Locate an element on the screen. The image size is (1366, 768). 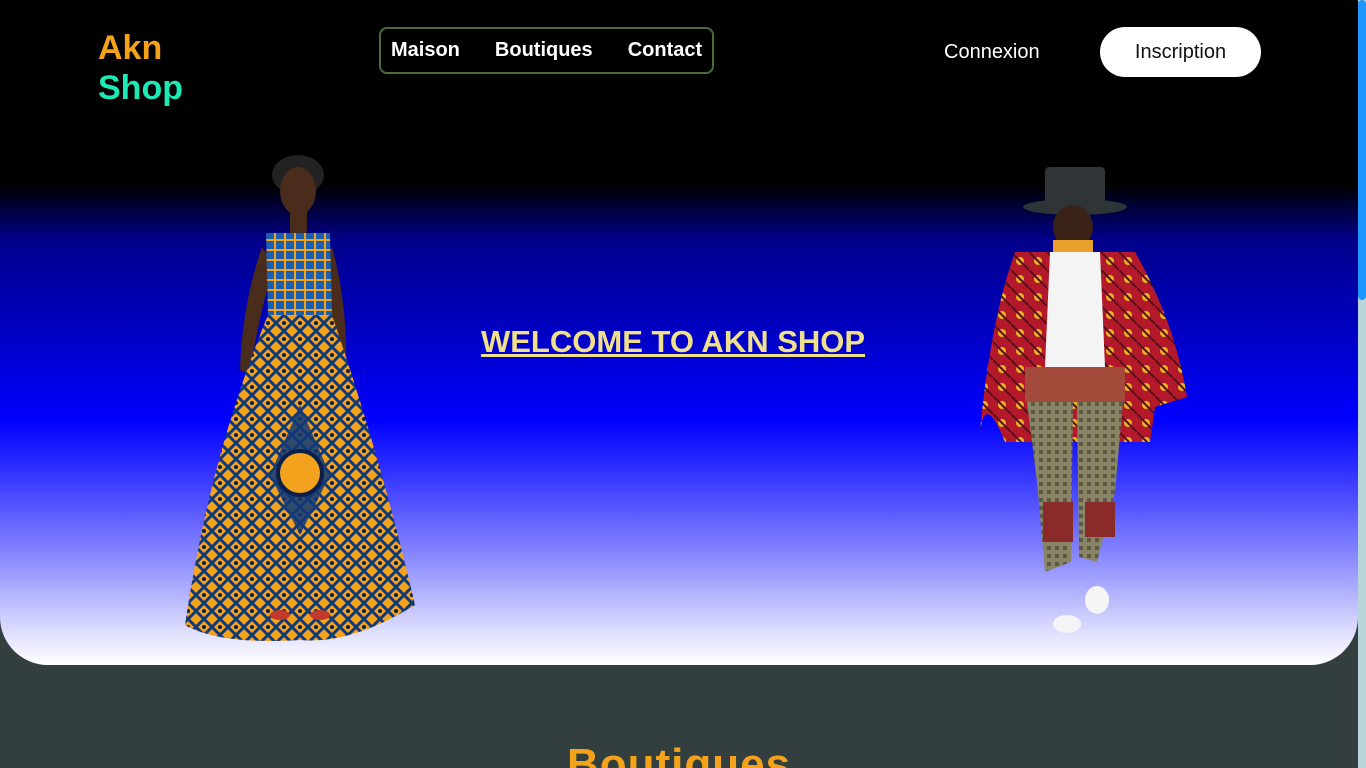
boutiques-section-title: Boutiques is located at coordinates (679, 754).